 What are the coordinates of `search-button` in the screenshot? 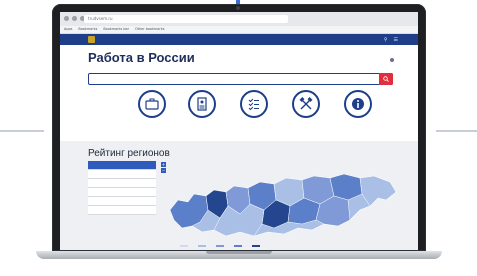 It's located at (386, 79).